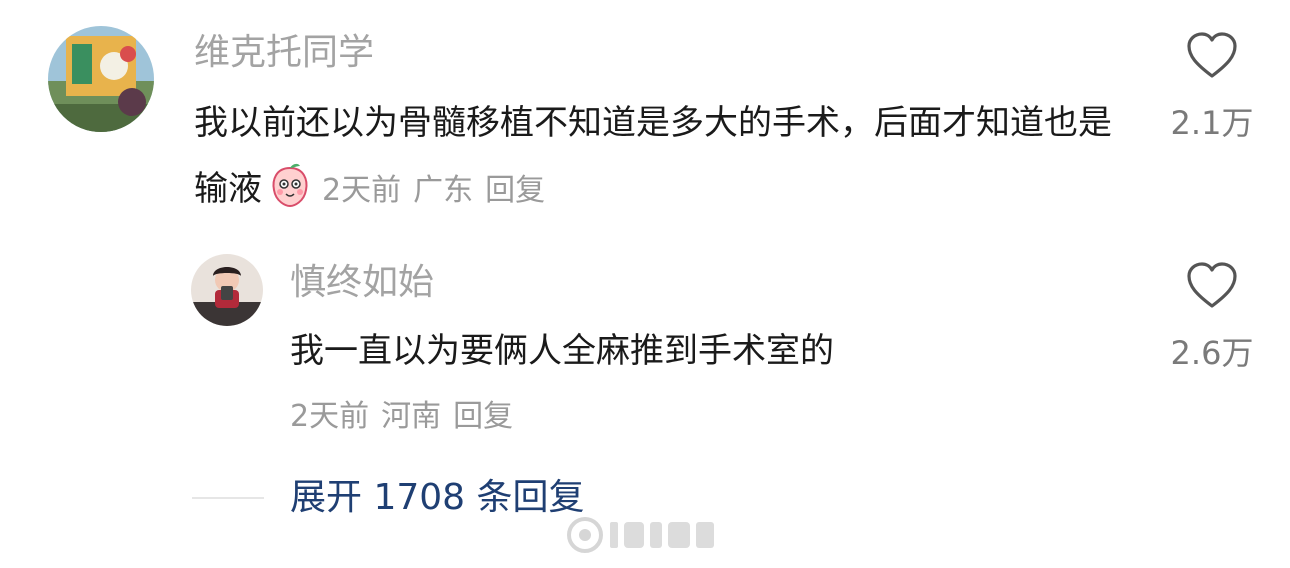 The height and width of the screenshot is (568, 1290). Describe the element at coordinates (411, 416) in the screenshot. I see `reply-location: 河南` at that location.